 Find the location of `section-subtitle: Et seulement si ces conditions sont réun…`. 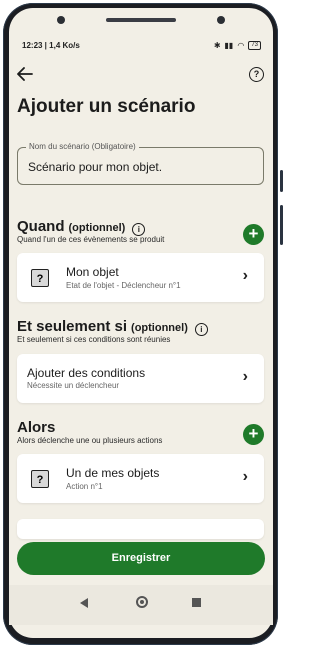

section-subtitle: Et seulement si ces conditions sont réun… is located at coordinates (94, 339).